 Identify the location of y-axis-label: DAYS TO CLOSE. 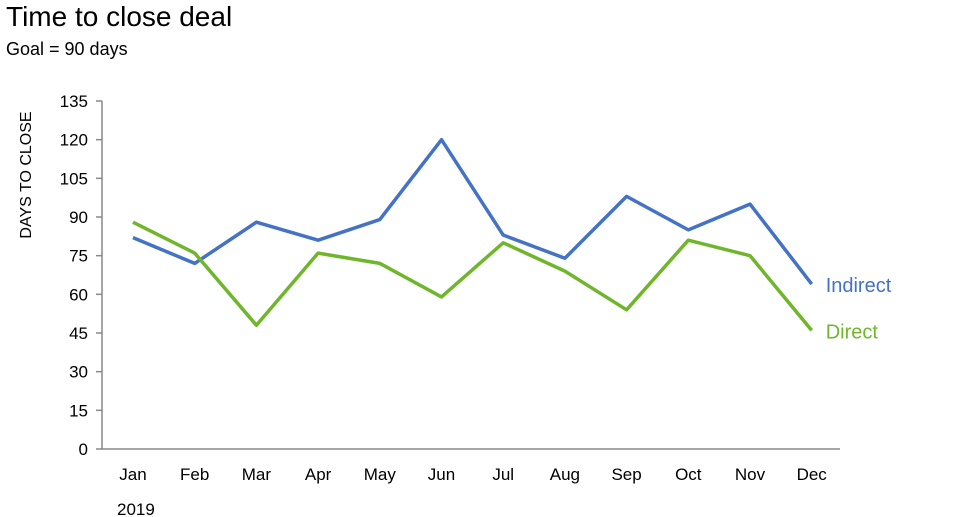
(26, 174).